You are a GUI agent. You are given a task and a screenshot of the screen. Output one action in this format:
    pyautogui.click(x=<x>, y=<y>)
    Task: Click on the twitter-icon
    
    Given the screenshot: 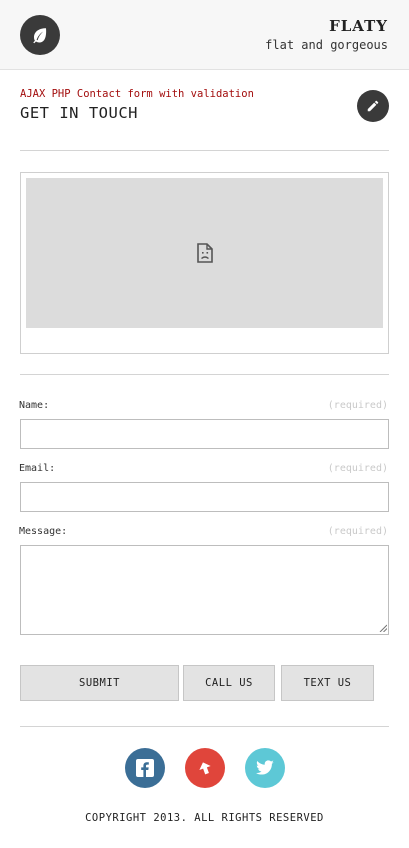 What is the action you would take?
    pyautogui.click(x=265, y=767)
    